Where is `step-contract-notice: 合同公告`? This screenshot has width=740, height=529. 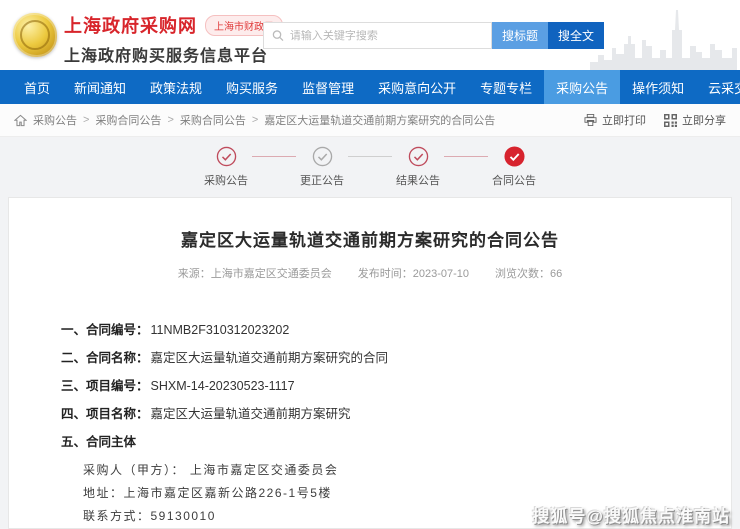
step-contract-notice: 合同公告 is located at coordinates (514, 167).